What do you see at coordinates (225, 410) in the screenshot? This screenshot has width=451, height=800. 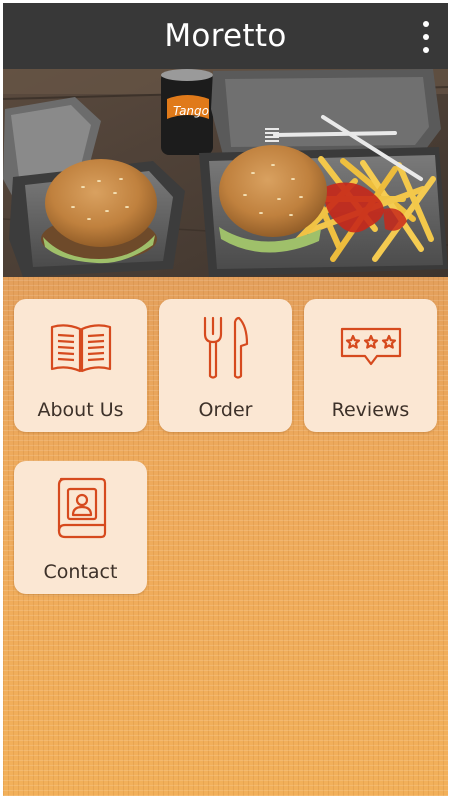 I see `tile-label: Order` at bounding box center [225, 410].